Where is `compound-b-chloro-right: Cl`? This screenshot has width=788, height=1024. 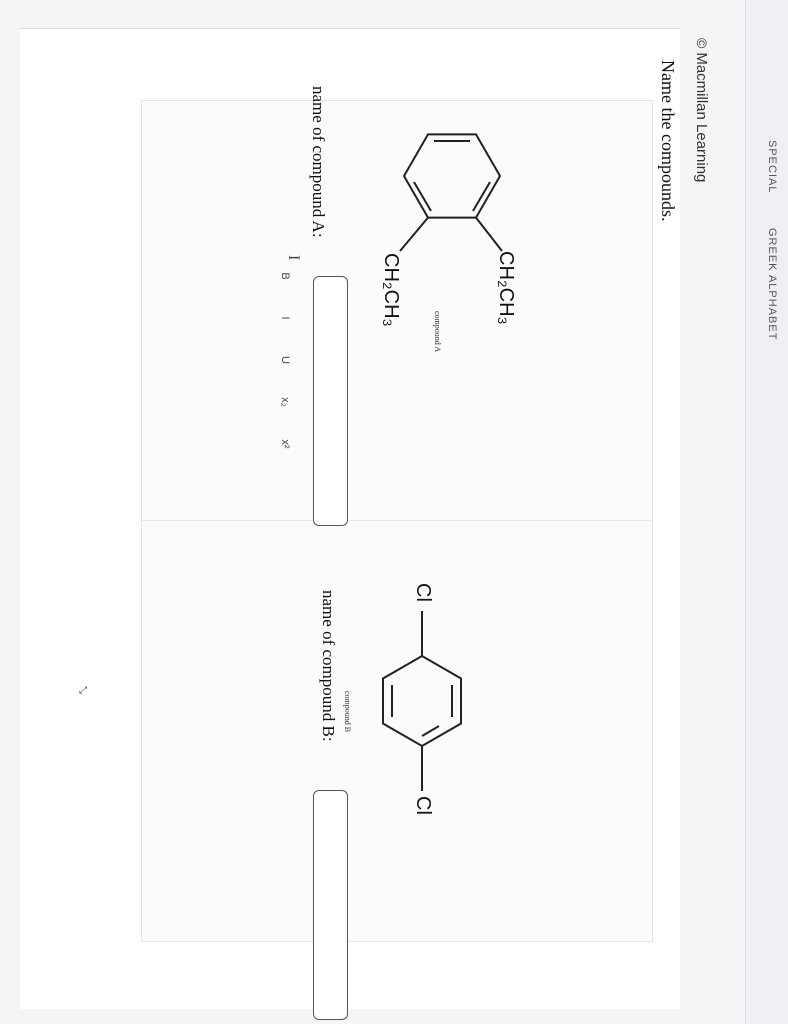 compound-b-chloro-right: Cl is located at coordinates (423, 805).